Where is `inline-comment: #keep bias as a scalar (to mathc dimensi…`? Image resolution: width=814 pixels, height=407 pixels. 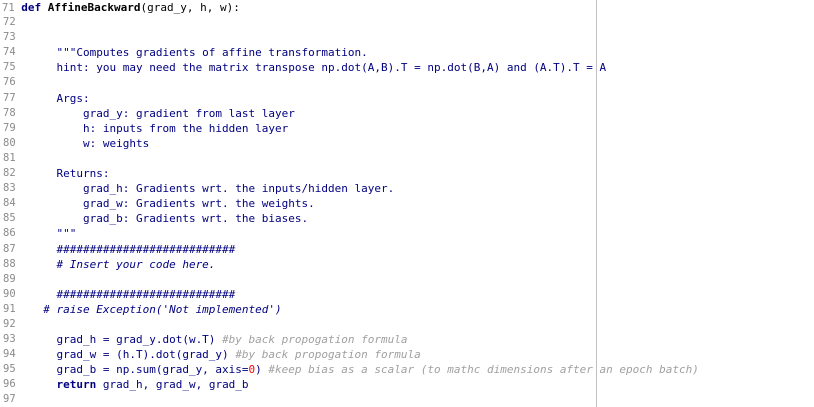
inline-comment: #keep bias as a scalar (to mathc dimensi… is located at coordinates (483, 370).